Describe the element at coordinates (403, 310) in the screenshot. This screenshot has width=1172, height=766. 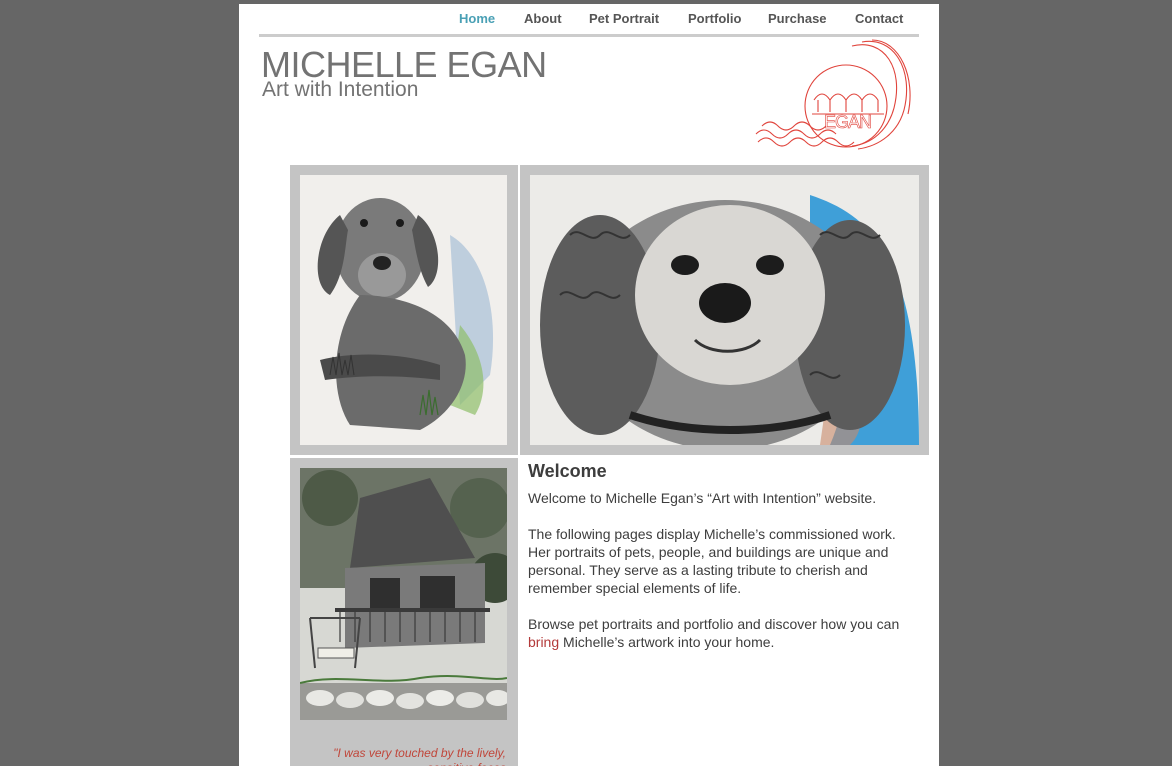
I see `hound-dog-drawing` at that location.